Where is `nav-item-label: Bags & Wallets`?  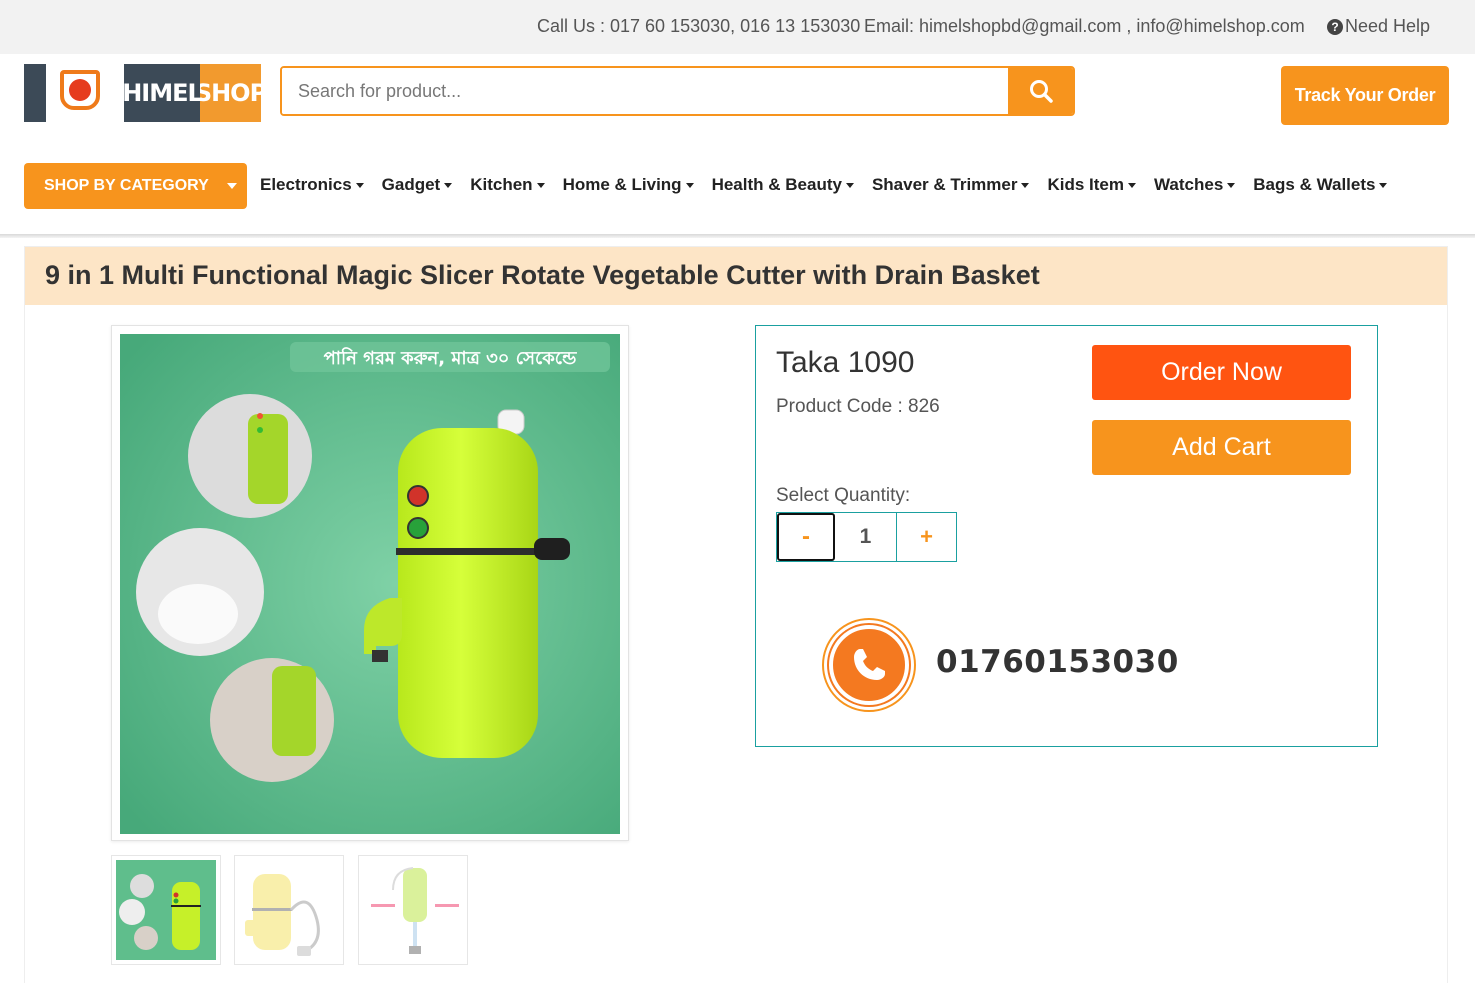 nav-item-label: Bags & Wallets is located at coordinates (1314, 184).